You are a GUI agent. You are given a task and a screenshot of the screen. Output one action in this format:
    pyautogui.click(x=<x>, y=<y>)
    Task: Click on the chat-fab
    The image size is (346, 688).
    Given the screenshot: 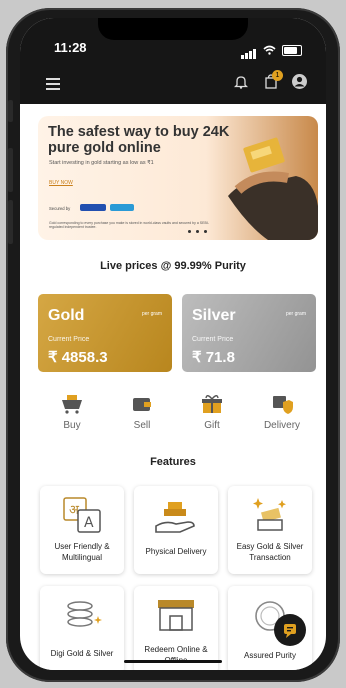 What is the action you would take?
    pyautogui.click(x=290, y=630)
    